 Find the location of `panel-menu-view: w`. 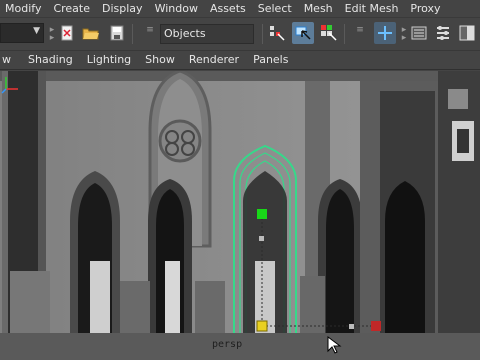

panel-menu-view: w is located at coordinates (10, 60).